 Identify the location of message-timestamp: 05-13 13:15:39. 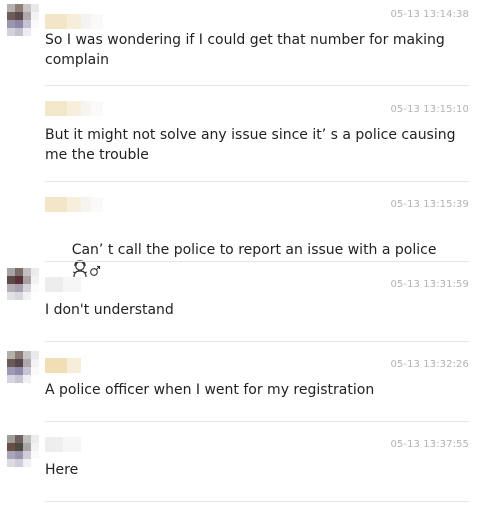
(429, 204).